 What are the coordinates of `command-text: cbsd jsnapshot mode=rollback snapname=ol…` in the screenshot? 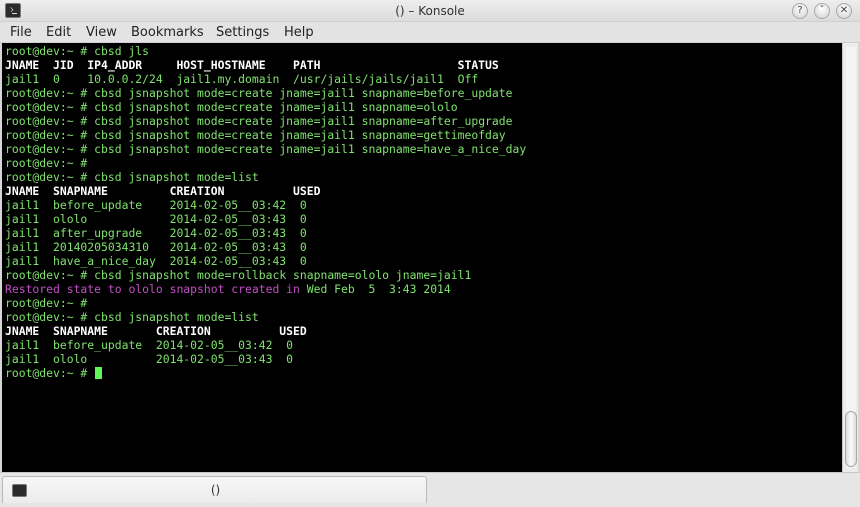 It's located at (283, 275).